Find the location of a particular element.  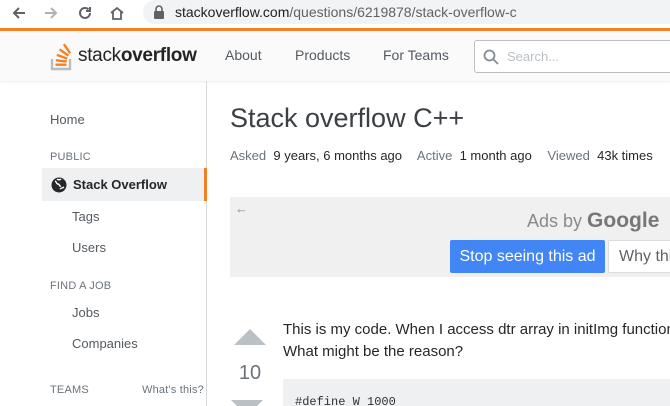

stack-logo-icon is located at coordinates (61, 57).